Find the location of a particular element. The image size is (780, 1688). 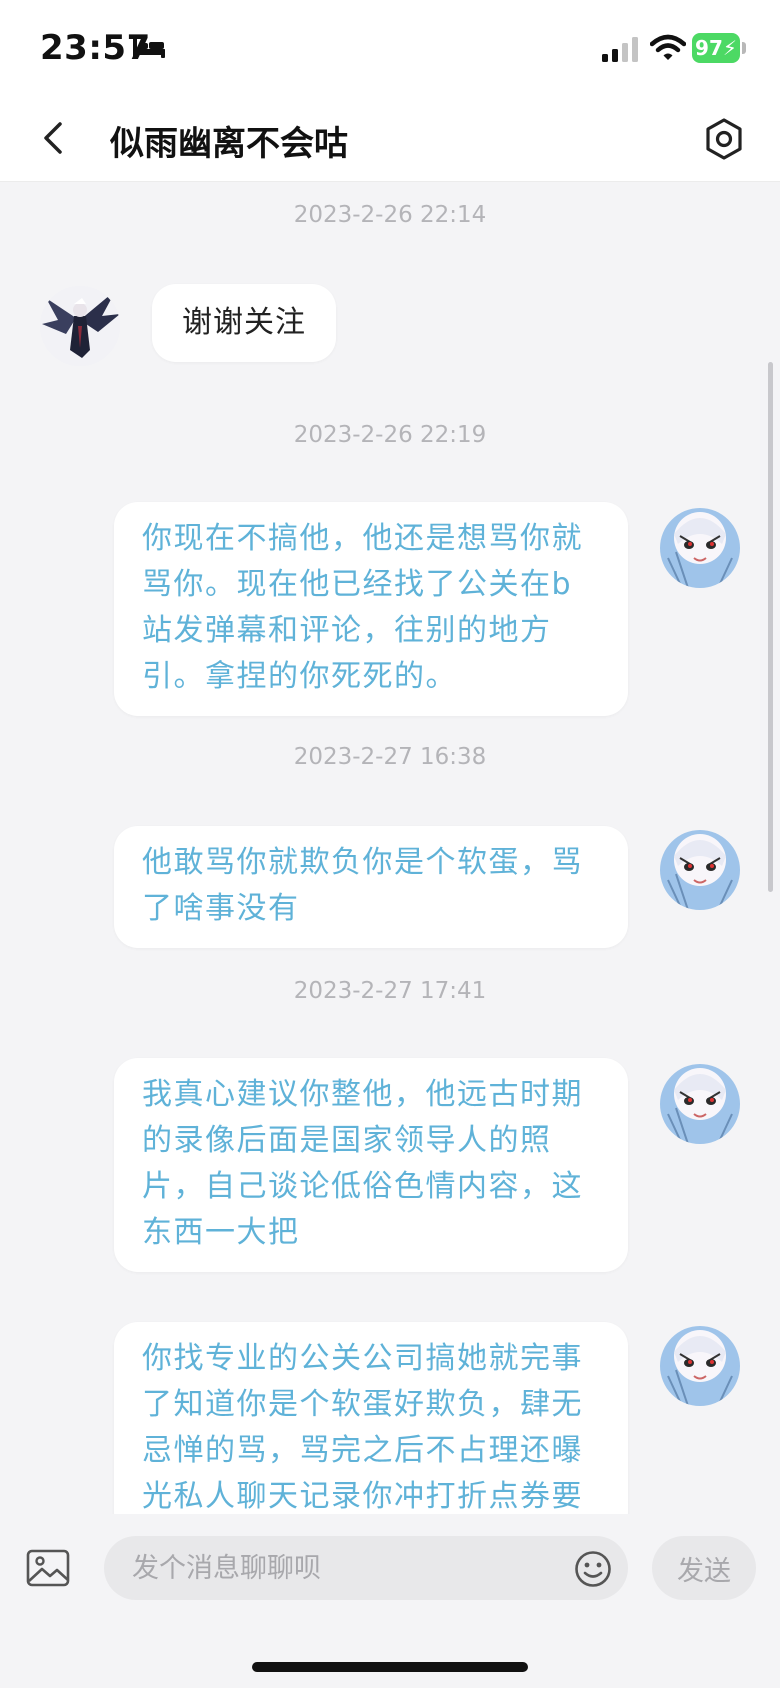

settings-hexagon-icon is located at coordinates (724, 139).